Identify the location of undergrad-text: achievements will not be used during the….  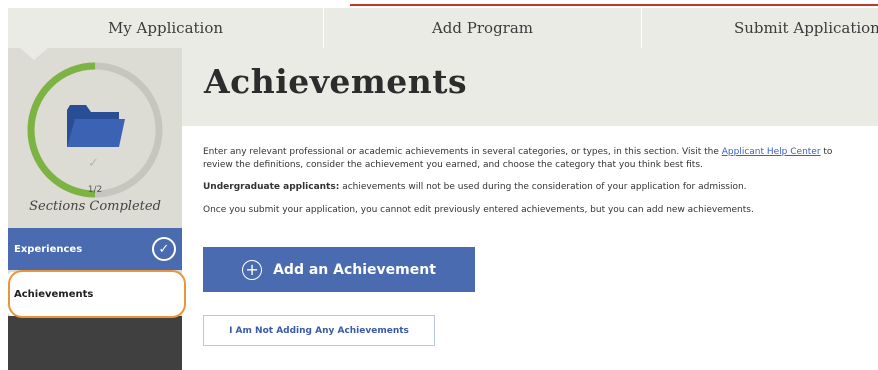
(543, 187).